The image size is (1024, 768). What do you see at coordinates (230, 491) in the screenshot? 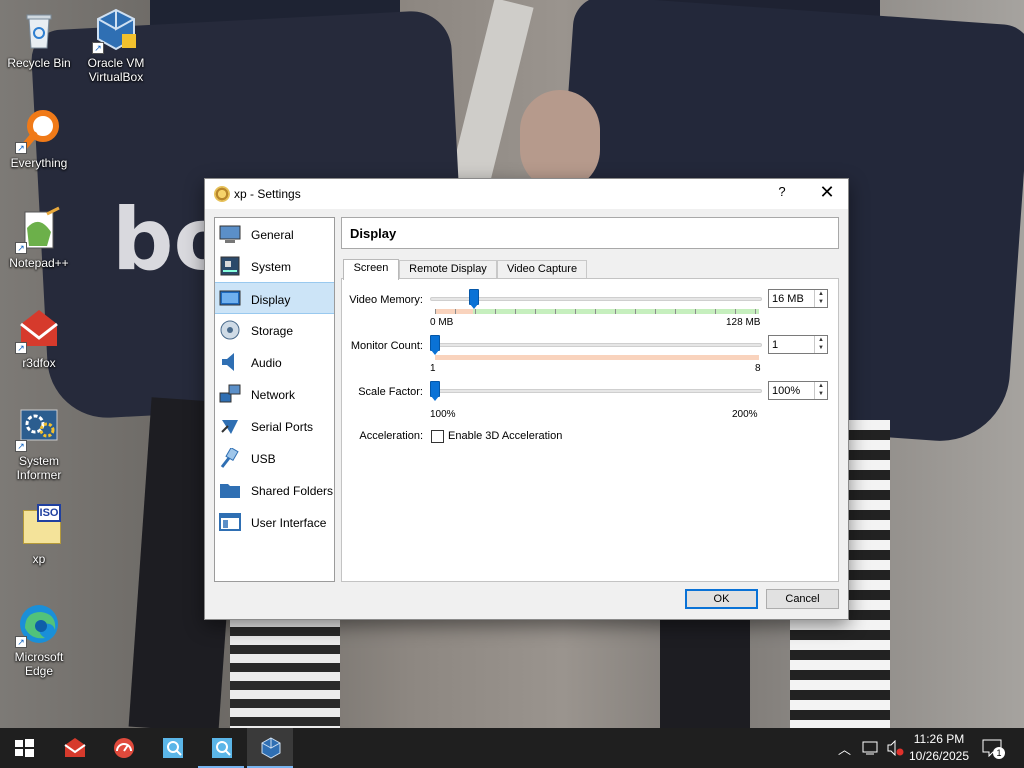
I see `folder-icon` at bounding box center [230, 491].